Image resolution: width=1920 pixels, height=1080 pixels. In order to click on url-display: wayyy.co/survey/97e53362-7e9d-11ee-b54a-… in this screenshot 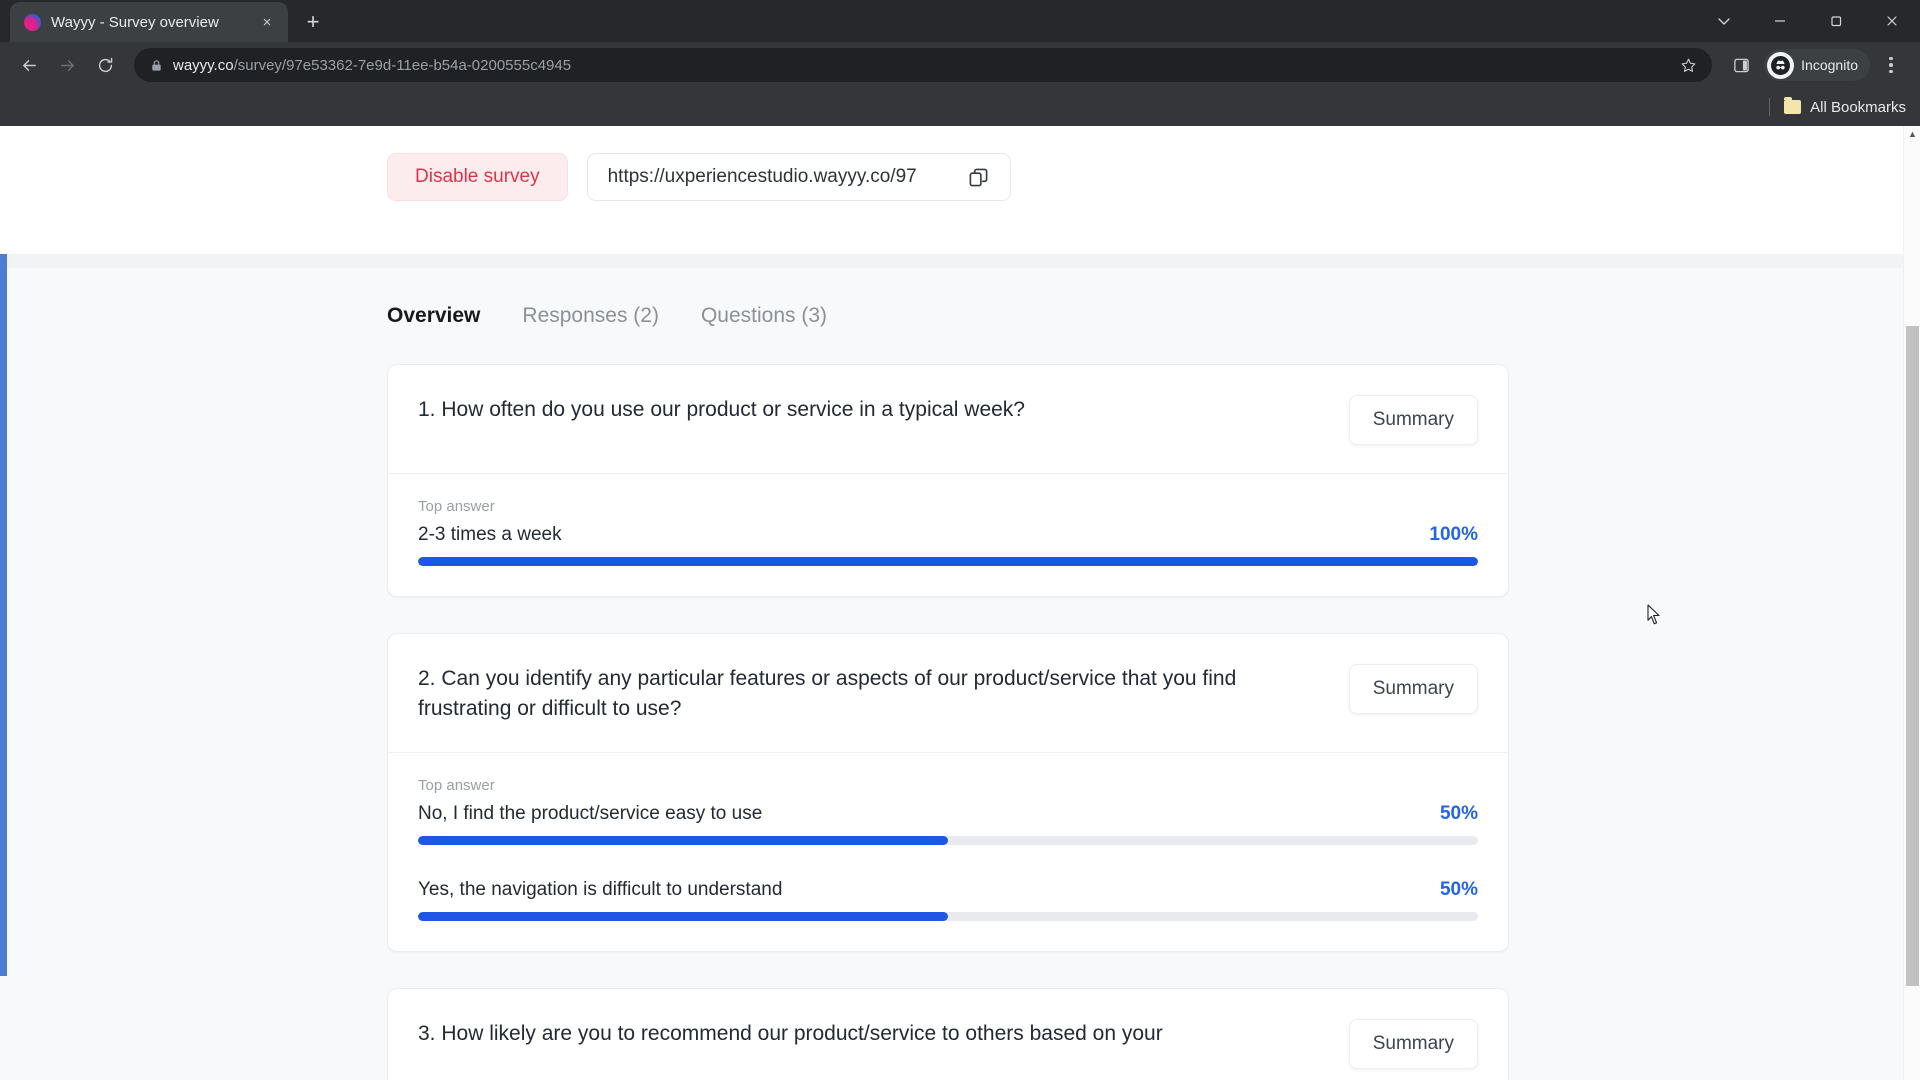, I will do `click(918, 65)`.